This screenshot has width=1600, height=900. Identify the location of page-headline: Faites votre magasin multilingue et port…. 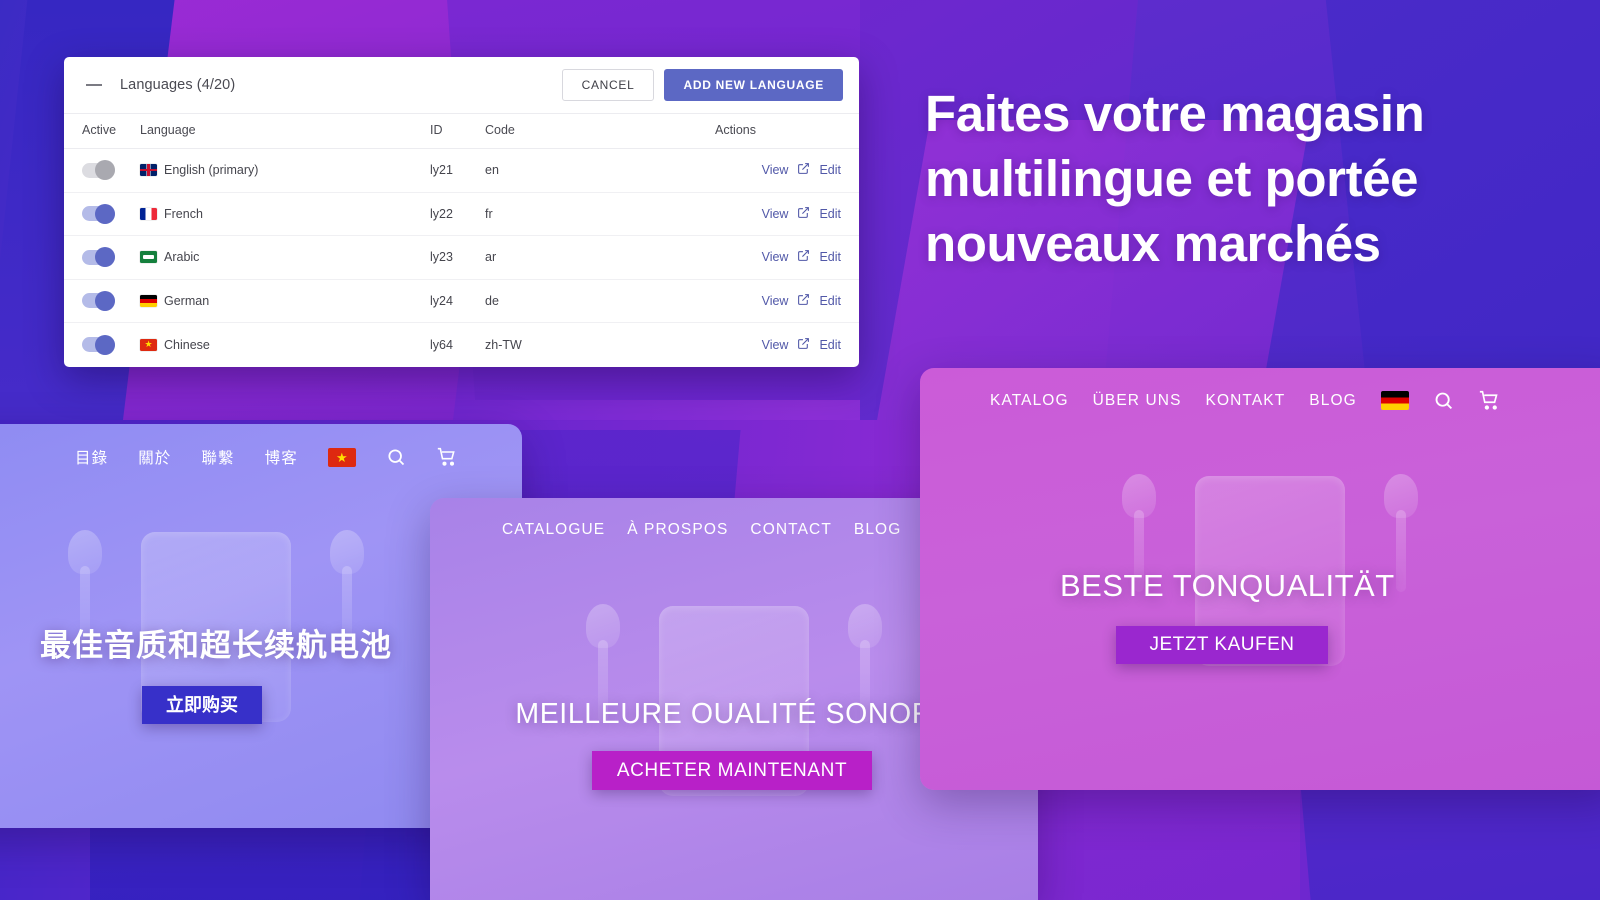
(1175, 178).